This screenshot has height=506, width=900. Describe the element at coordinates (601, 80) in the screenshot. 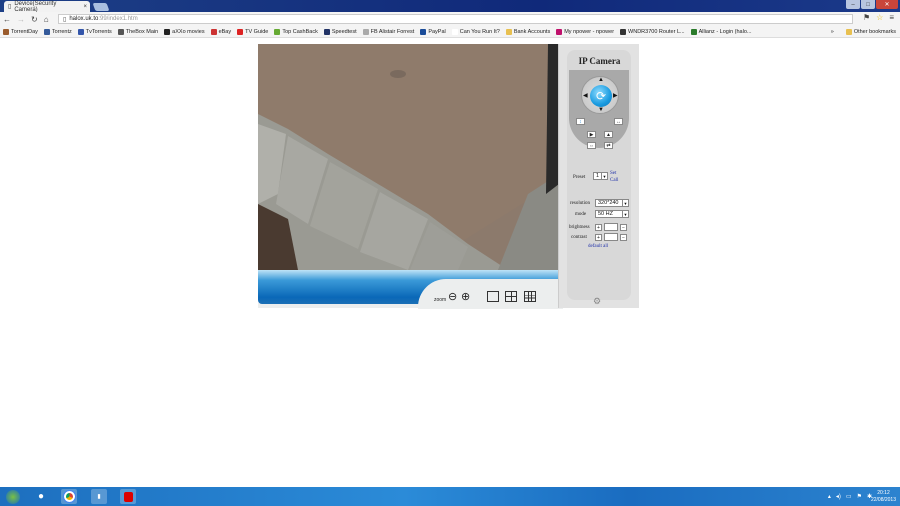

I see `pan-up-icon: ▲` at that location.